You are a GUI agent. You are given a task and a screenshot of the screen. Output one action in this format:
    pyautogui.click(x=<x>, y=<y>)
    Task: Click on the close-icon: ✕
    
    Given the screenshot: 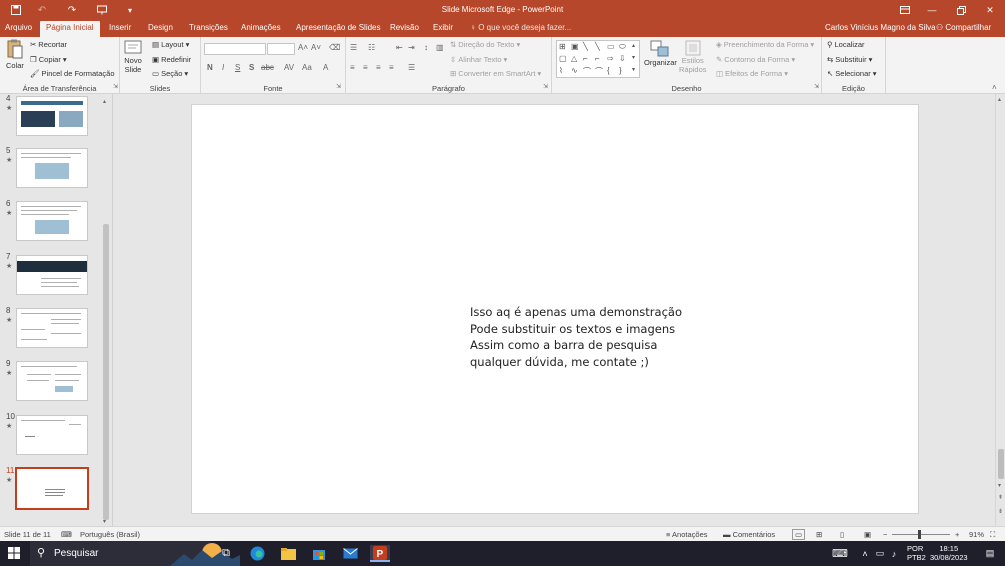 What is the action you would take?
    pyautogui.click(x=990, y=10)
    